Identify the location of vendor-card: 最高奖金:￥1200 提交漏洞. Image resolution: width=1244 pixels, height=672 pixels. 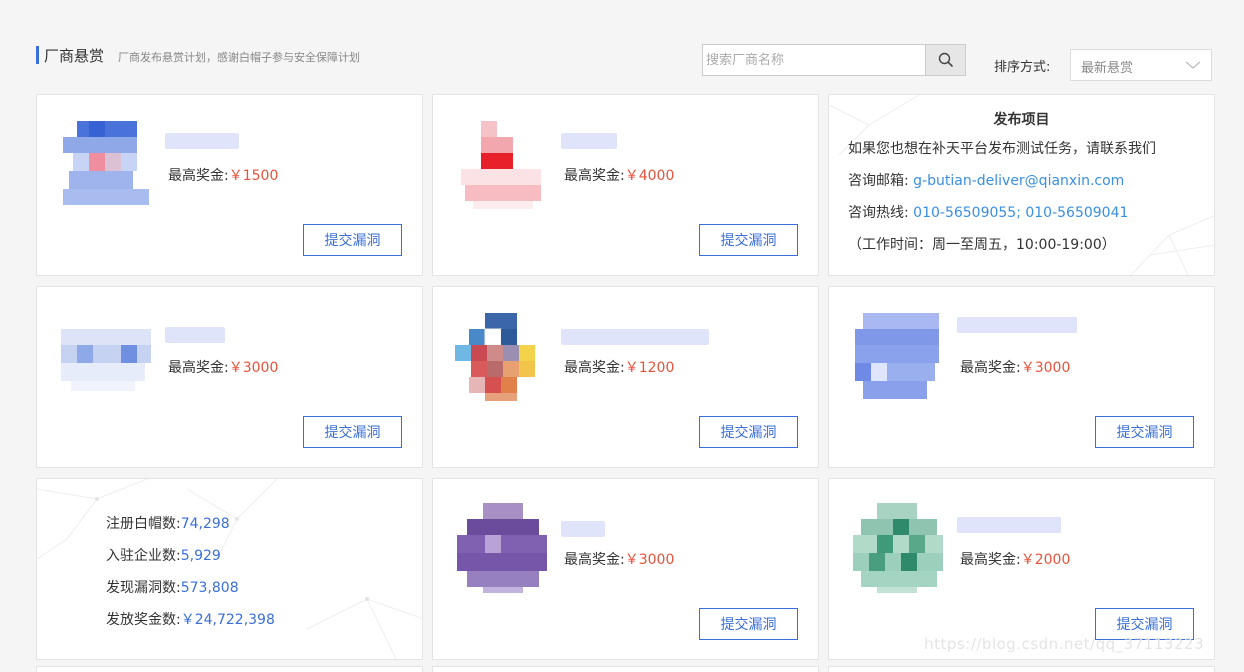
(625, 377).